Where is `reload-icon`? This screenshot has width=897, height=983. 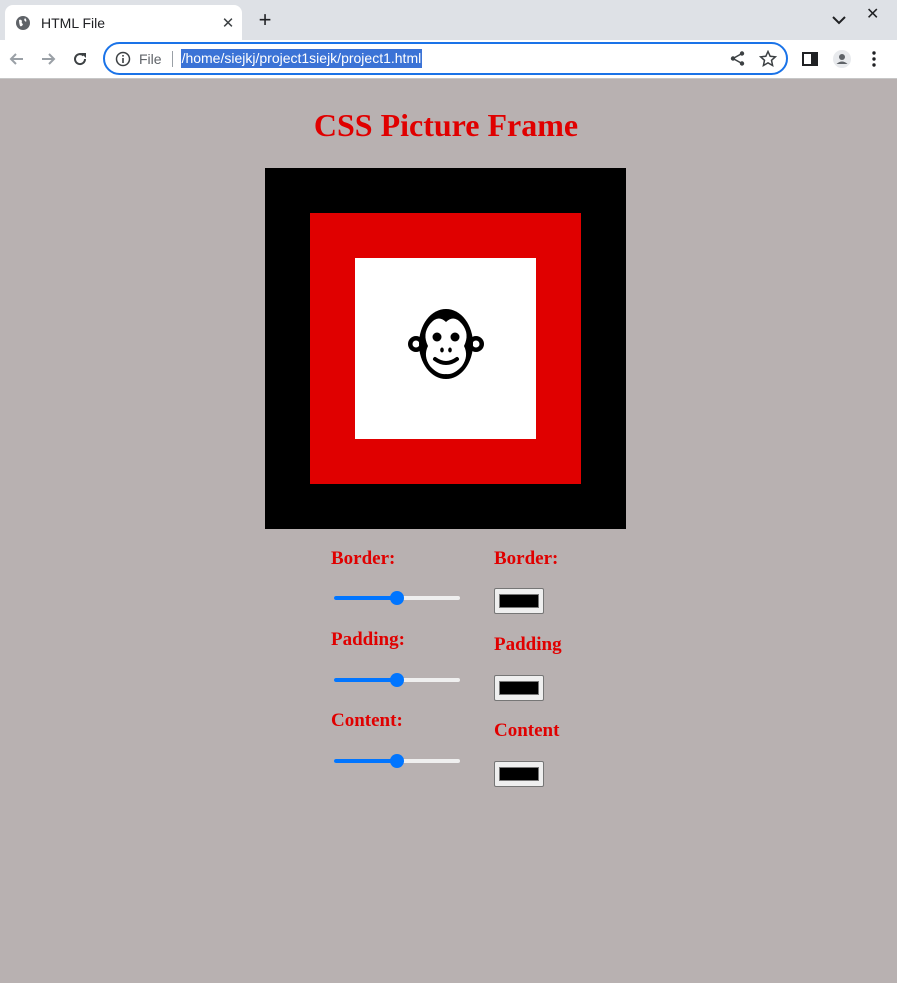
reload-icon is located at coordinates (80, 59).